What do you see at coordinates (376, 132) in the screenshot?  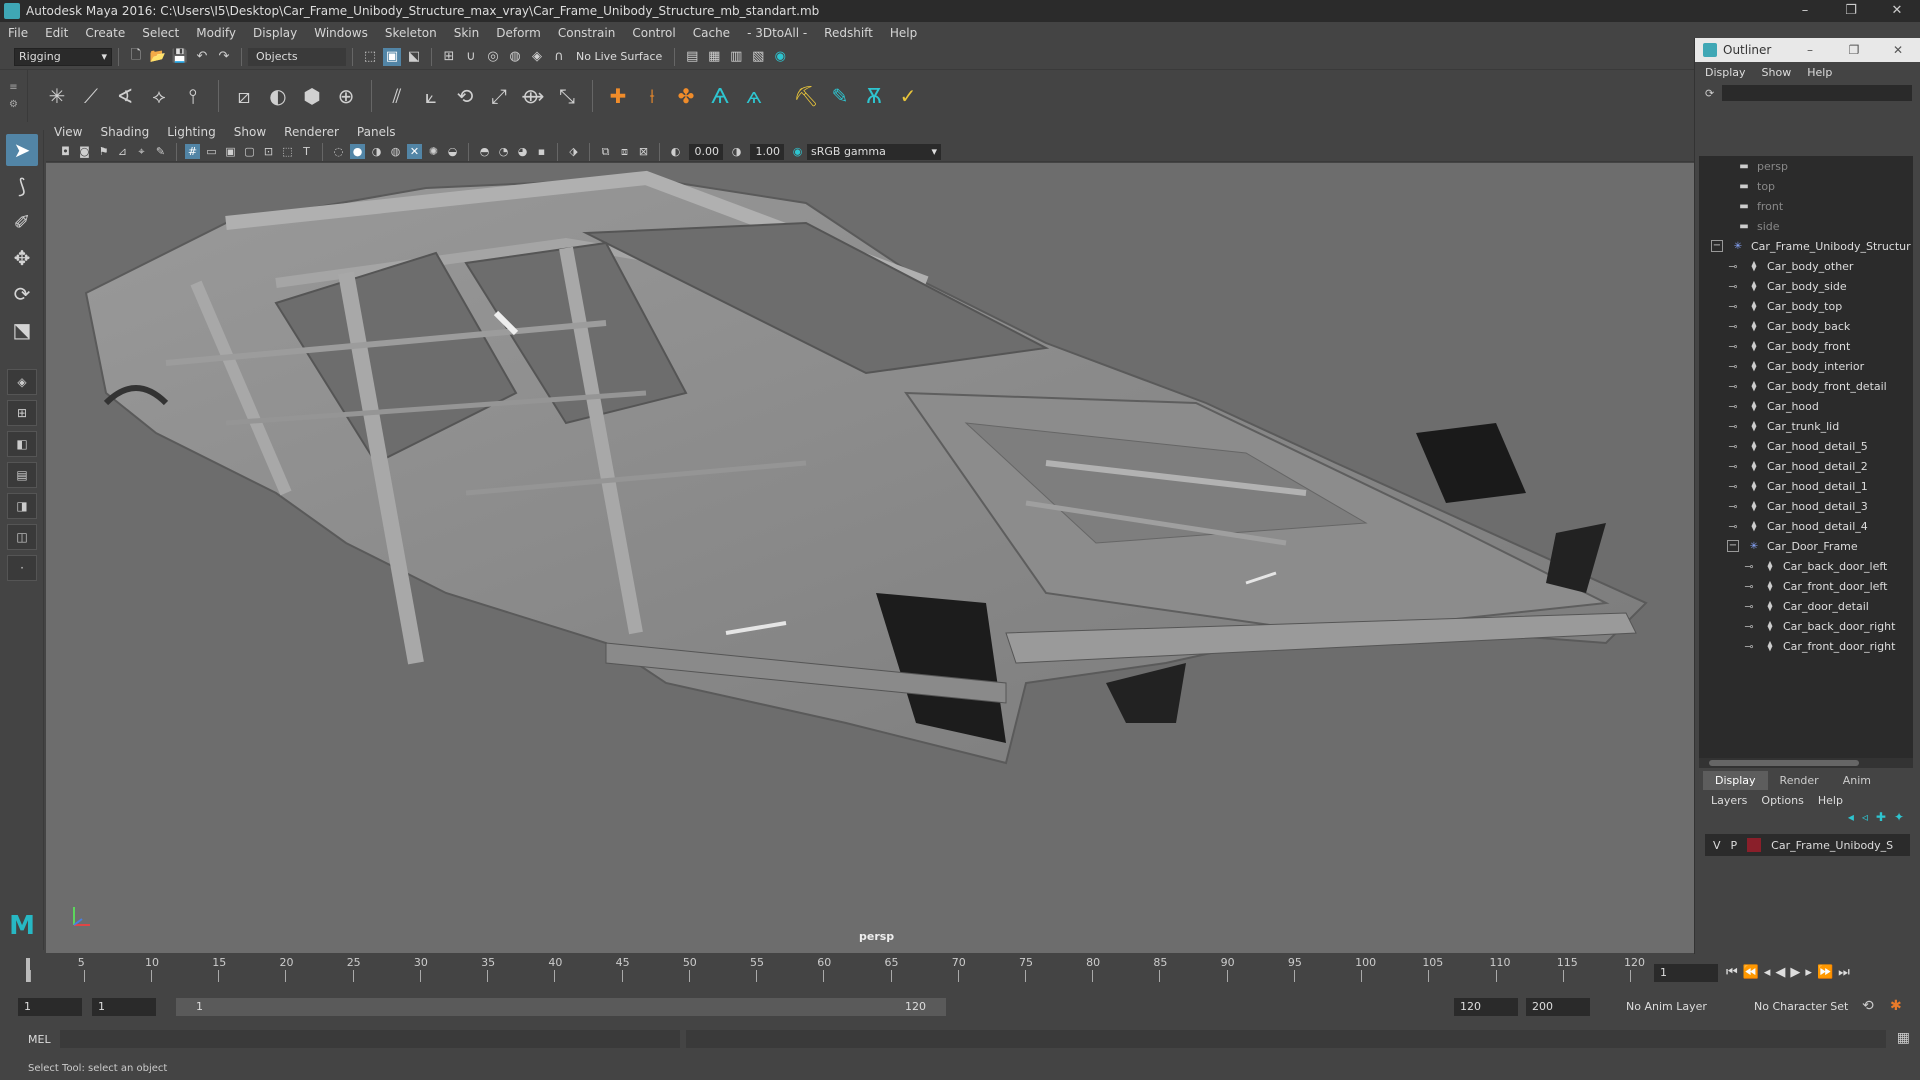 I see `viewport-menu-panels: Panels` at bounding box center [376, 132].